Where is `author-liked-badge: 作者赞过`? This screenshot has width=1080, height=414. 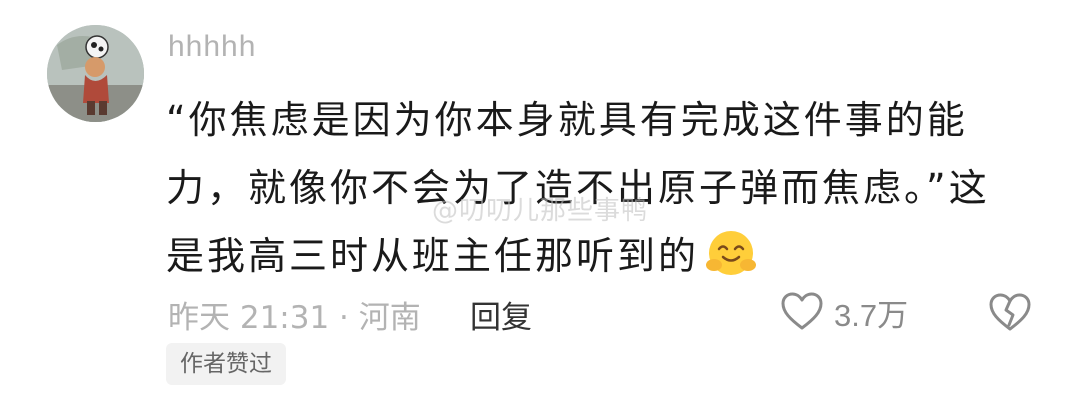 author-liked-badge: 作者赞过 is located at coordinates (226, 364).